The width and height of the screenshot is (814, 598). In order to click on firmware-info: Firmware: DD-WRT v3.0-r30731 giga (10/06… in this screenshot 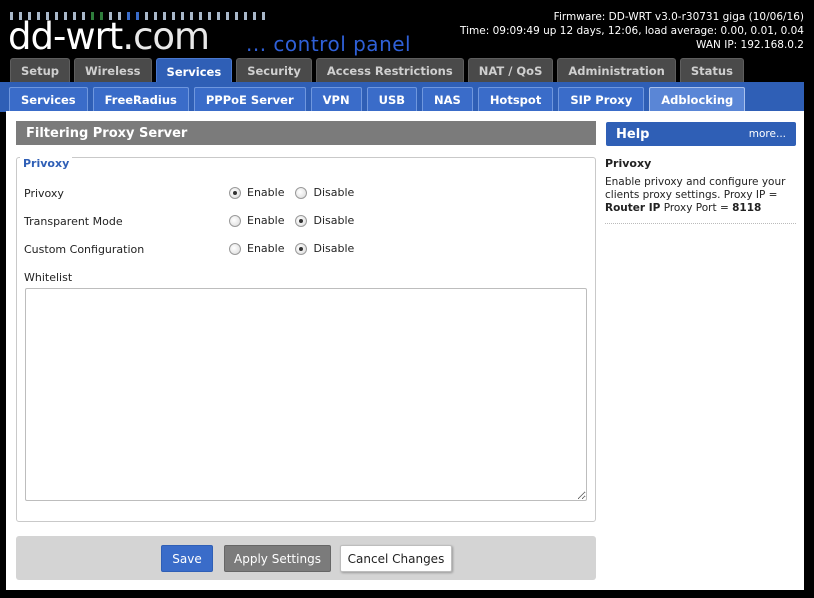, I will do `click(678, 17)`.